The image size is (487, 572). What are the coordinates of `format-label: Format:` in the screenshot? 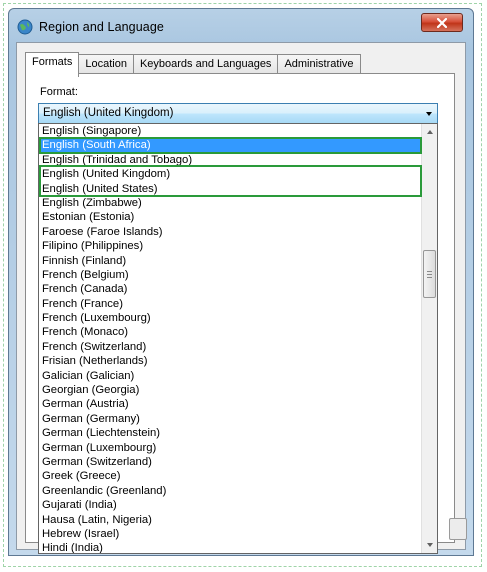 It's located at (59, 92).